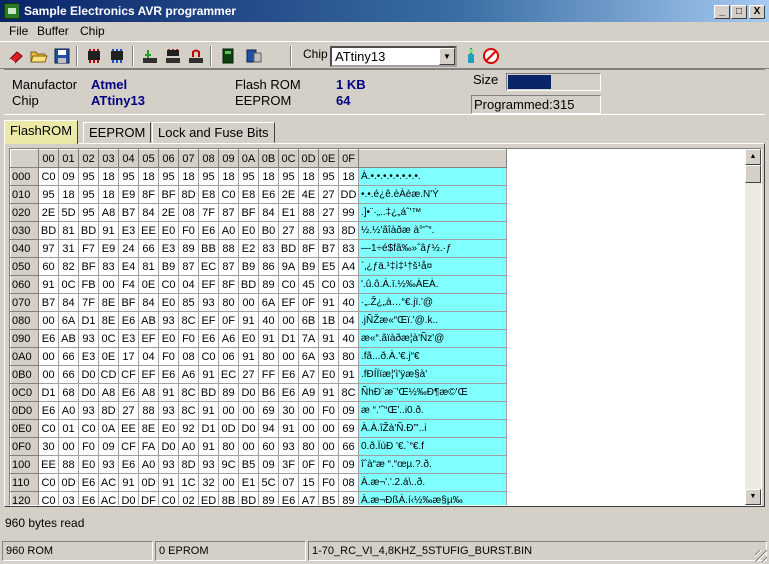 Image resolution: width=769 pixels, height=564 pixels. Describe the element at coordinates (393, 56) in the screenshot. I see `chip-select: ATtiny13 ▼` at that location.